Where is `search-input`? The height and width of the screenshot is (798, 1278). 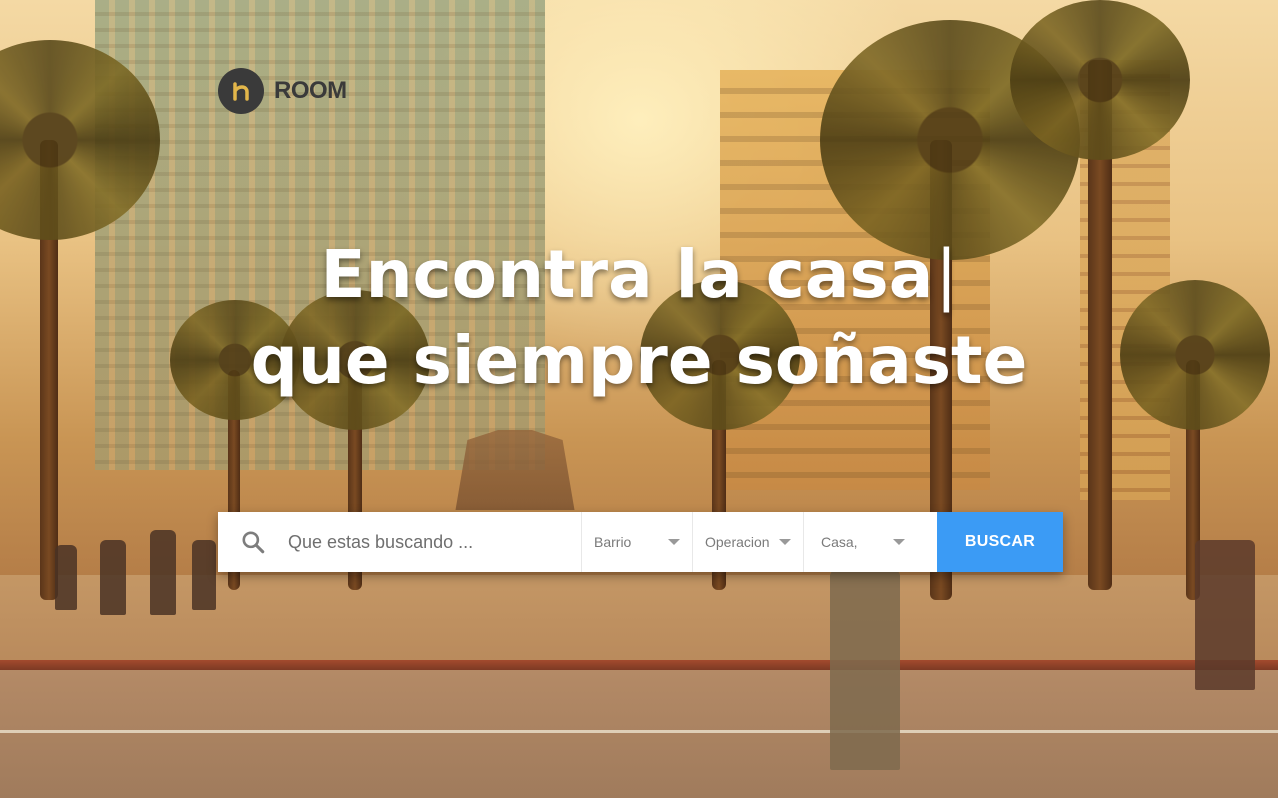 search-input is located at coordinates (433, 542).